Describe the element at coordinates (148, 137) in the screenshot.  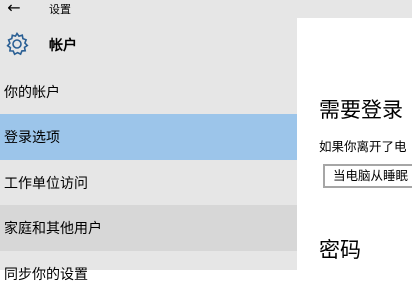
I see `sidebar-item-sign-in-options: 登录选项` at that location.